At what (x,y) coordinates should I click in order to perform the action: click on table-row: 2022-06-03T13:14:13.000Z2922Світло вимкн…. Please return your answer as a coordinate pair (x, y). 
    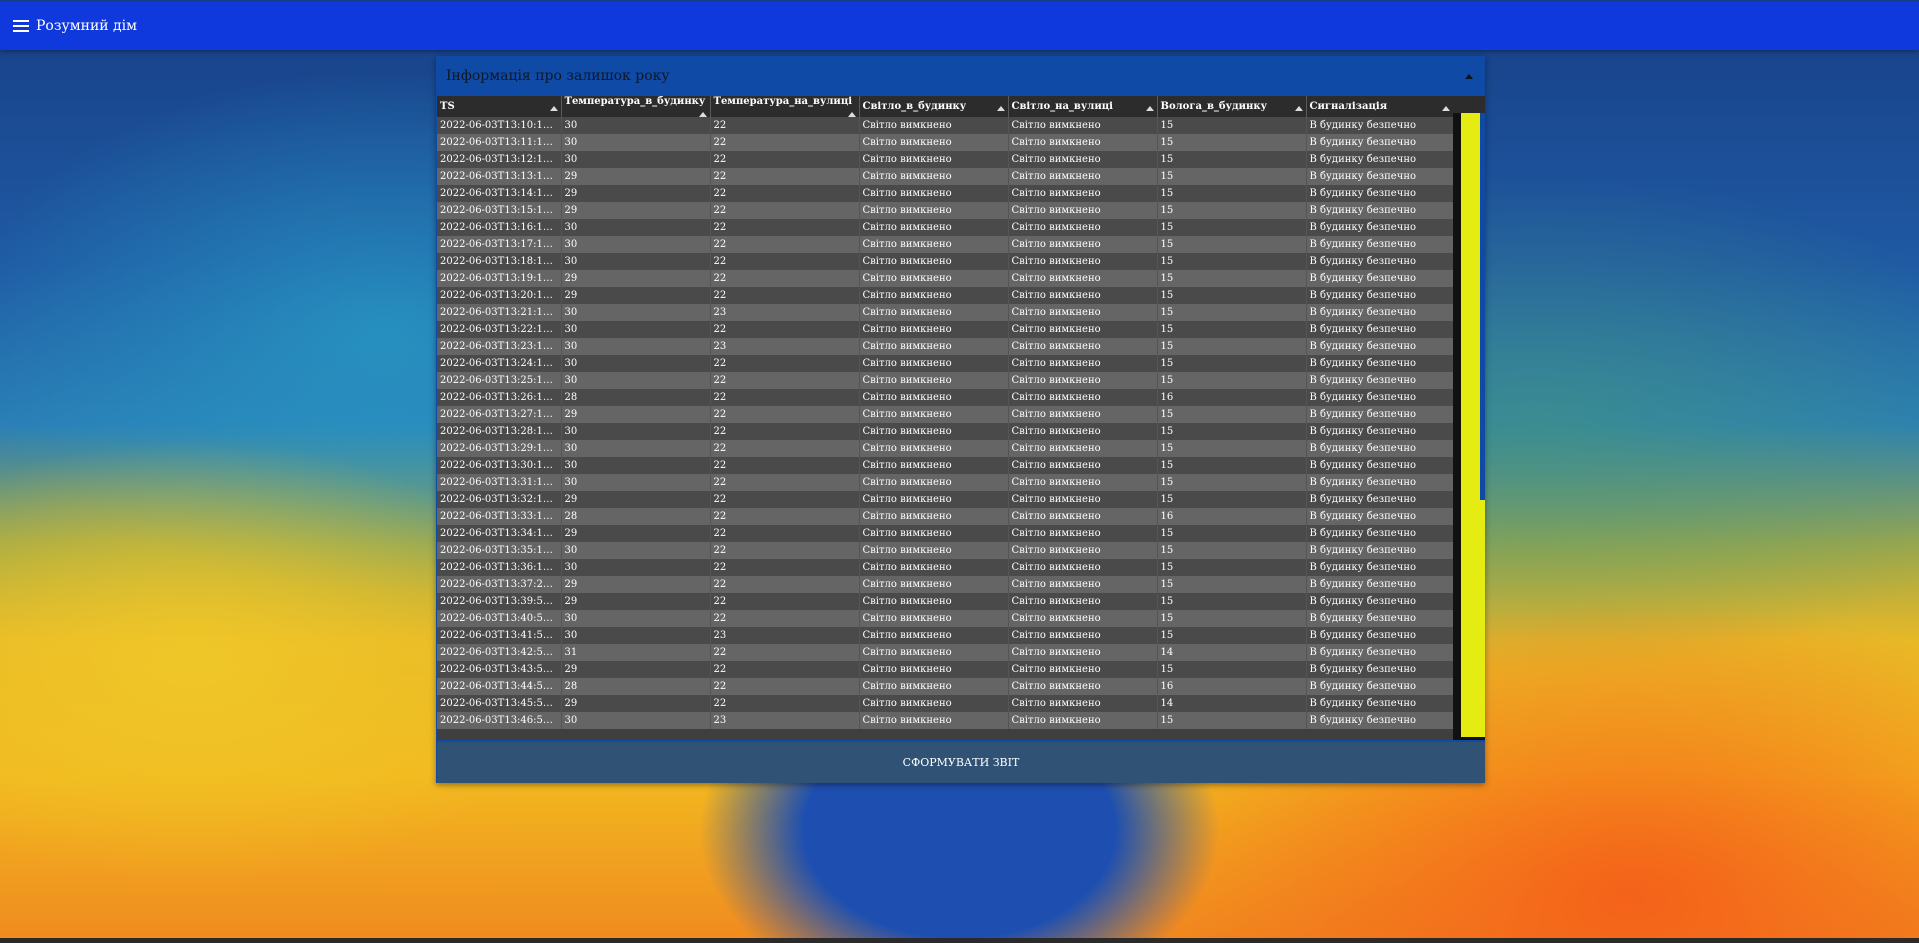
    Looking at the image, I should click on (945, 193).